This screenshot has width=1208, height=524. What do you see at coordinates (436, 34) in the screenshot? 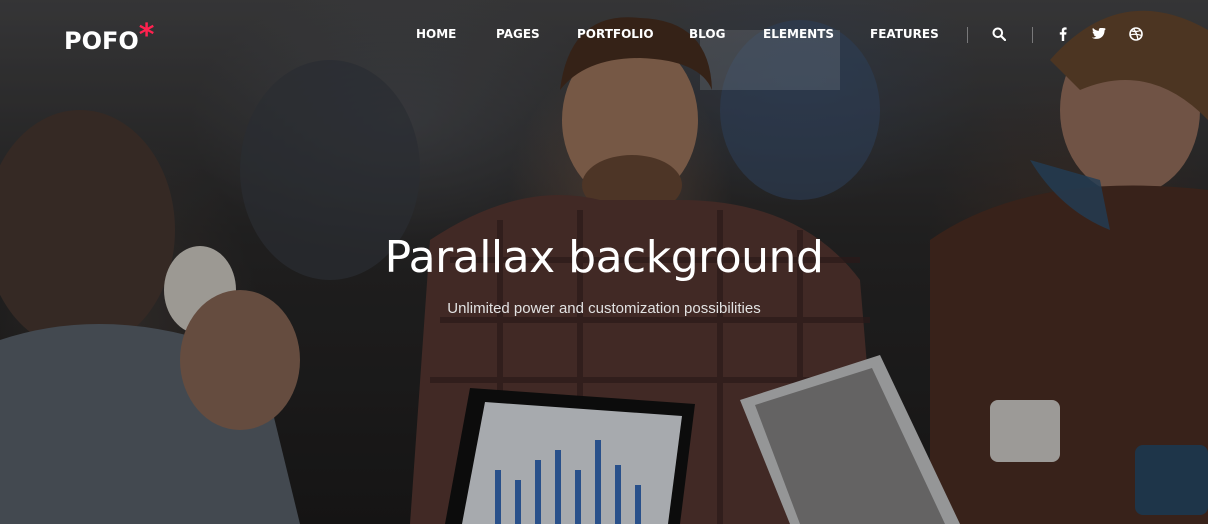
I see `menu-item-home: HOME` at bounding box center [436, 34].